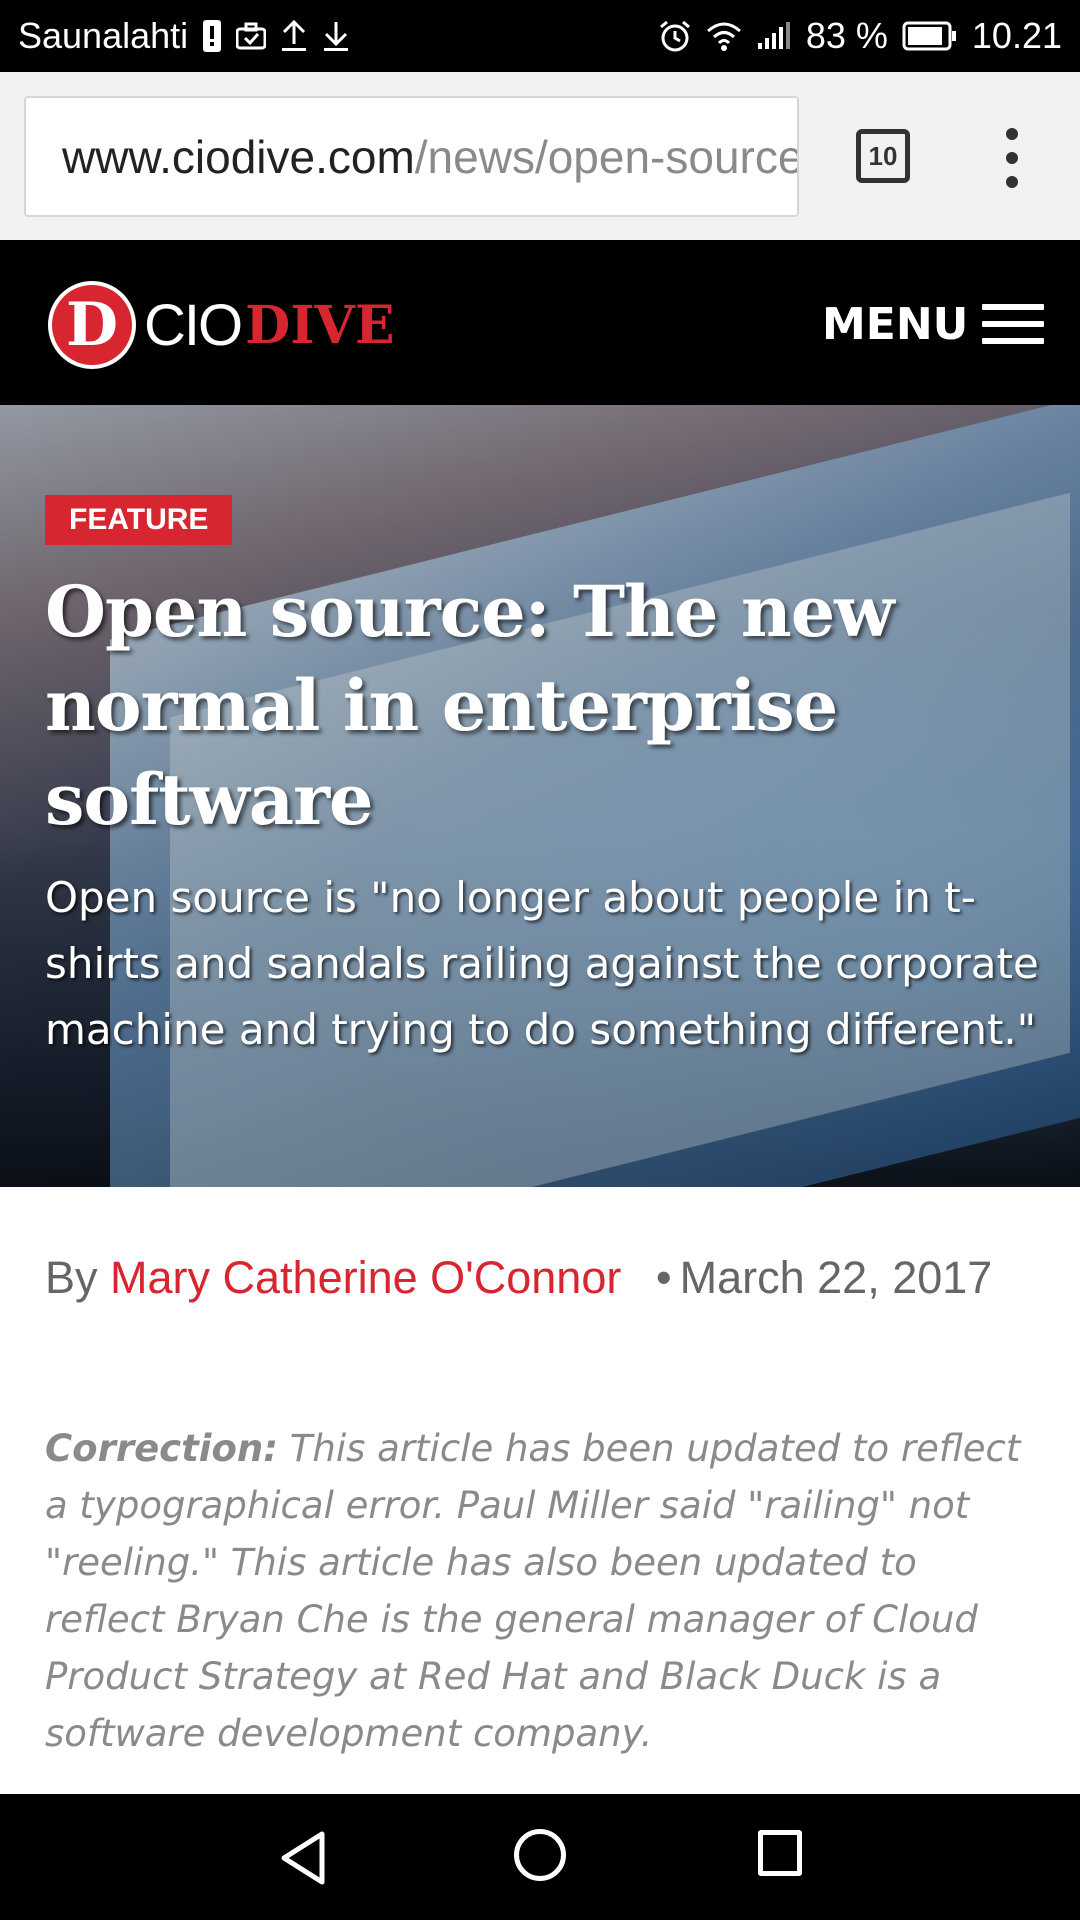 The image size is (1080, 1920). Describe the element at coordinates (774, 36) in the screenshot. I see `signal-icon` at that location.